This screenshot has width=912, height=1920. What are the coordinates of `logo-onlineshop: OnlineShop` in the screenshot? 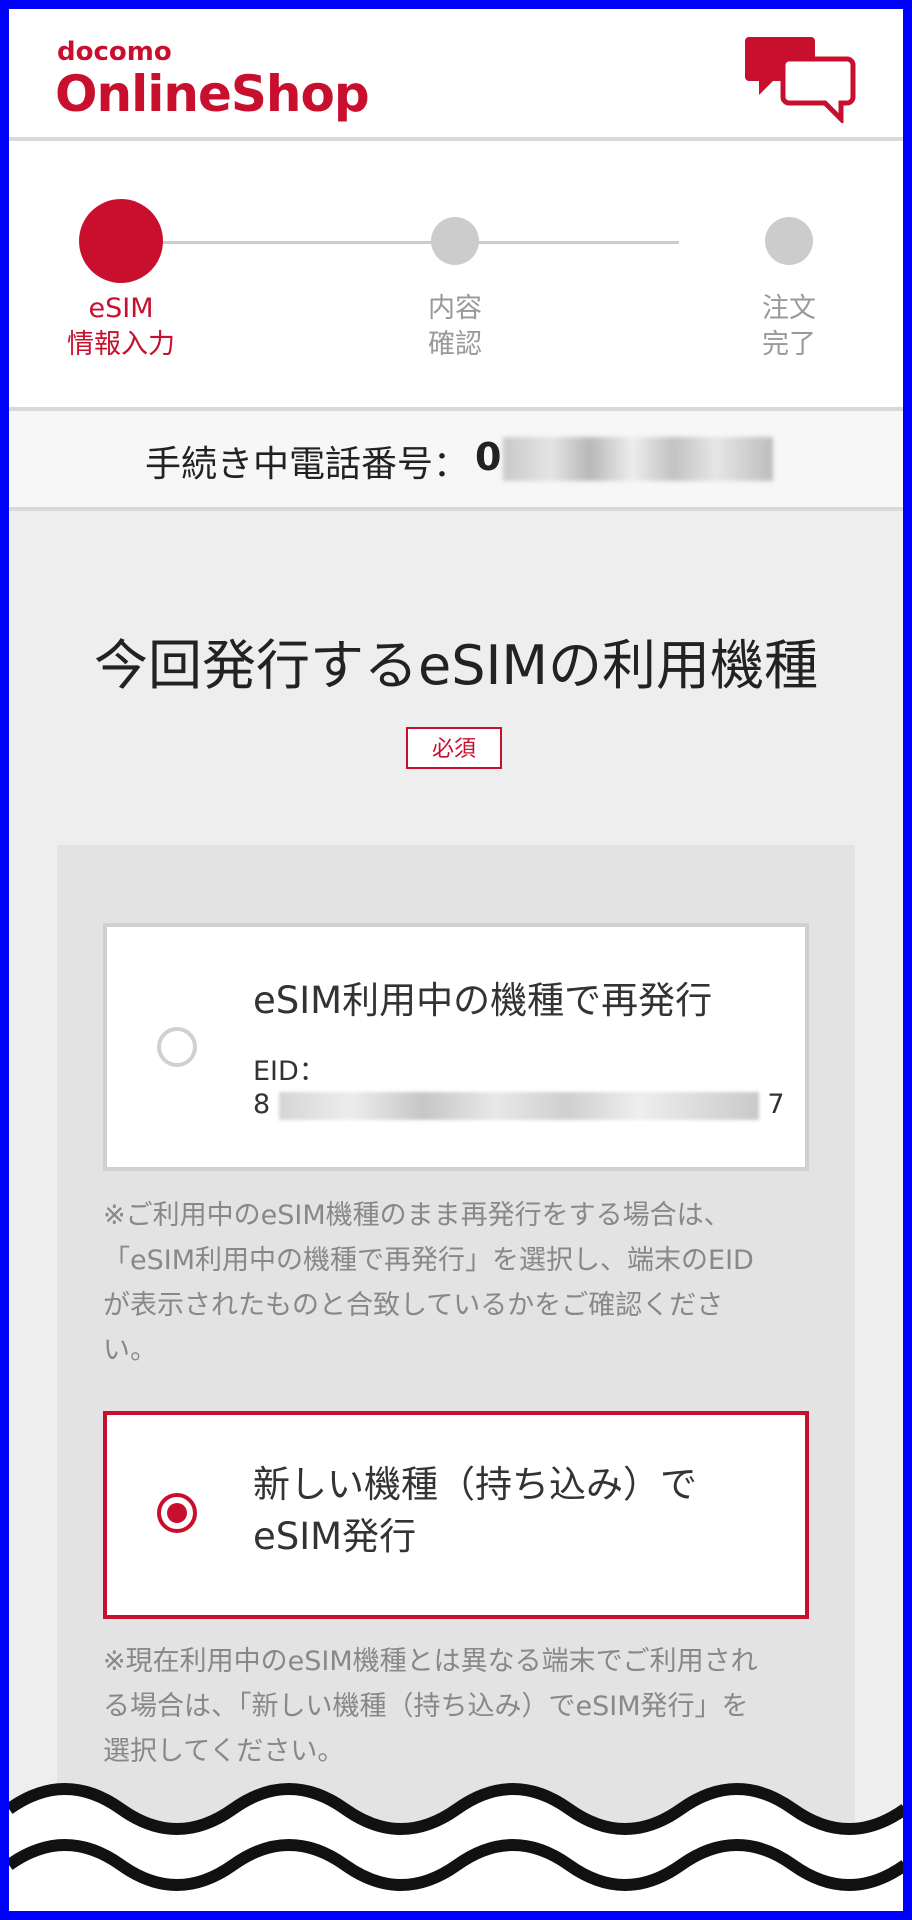 It's located at (212, 94).